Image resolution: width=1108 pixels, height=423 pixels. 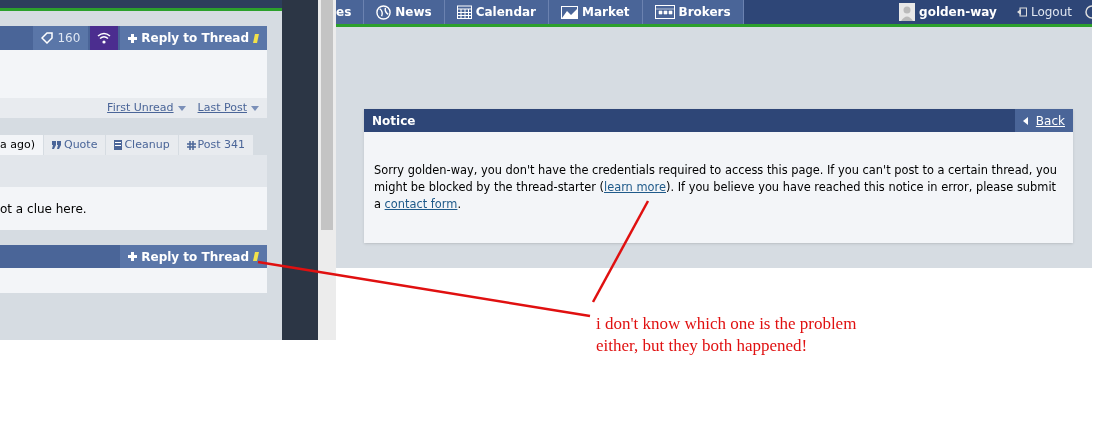 What do you see at coordinates (228, 108) in the screenshot?
I see `jump-link: Last Post` at bounding box center [228, 108].